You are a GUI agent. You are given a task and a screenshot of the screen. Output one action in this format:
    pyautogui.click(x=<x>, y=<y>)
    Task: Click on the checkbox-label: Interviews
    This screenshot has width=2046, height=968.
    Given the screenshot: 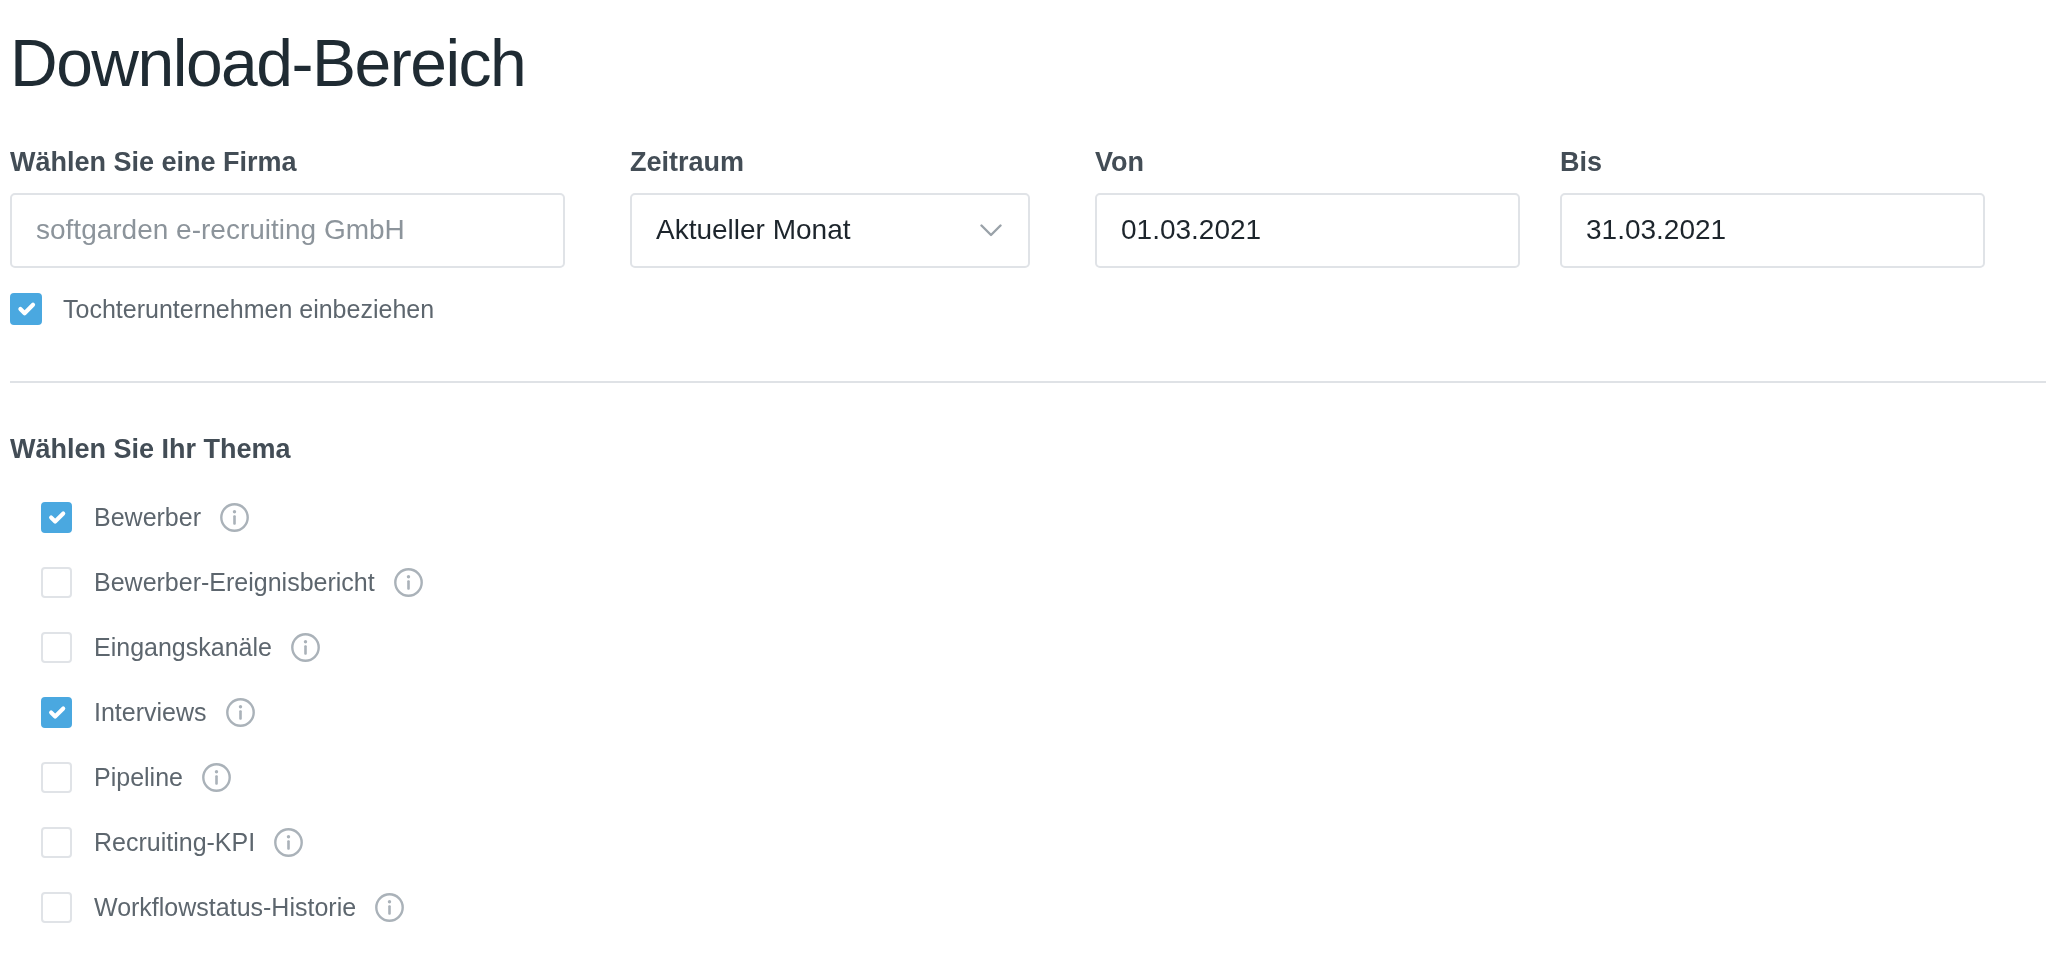 What is the action you would take?
    pyautogui.click(x=150, y=712)
    